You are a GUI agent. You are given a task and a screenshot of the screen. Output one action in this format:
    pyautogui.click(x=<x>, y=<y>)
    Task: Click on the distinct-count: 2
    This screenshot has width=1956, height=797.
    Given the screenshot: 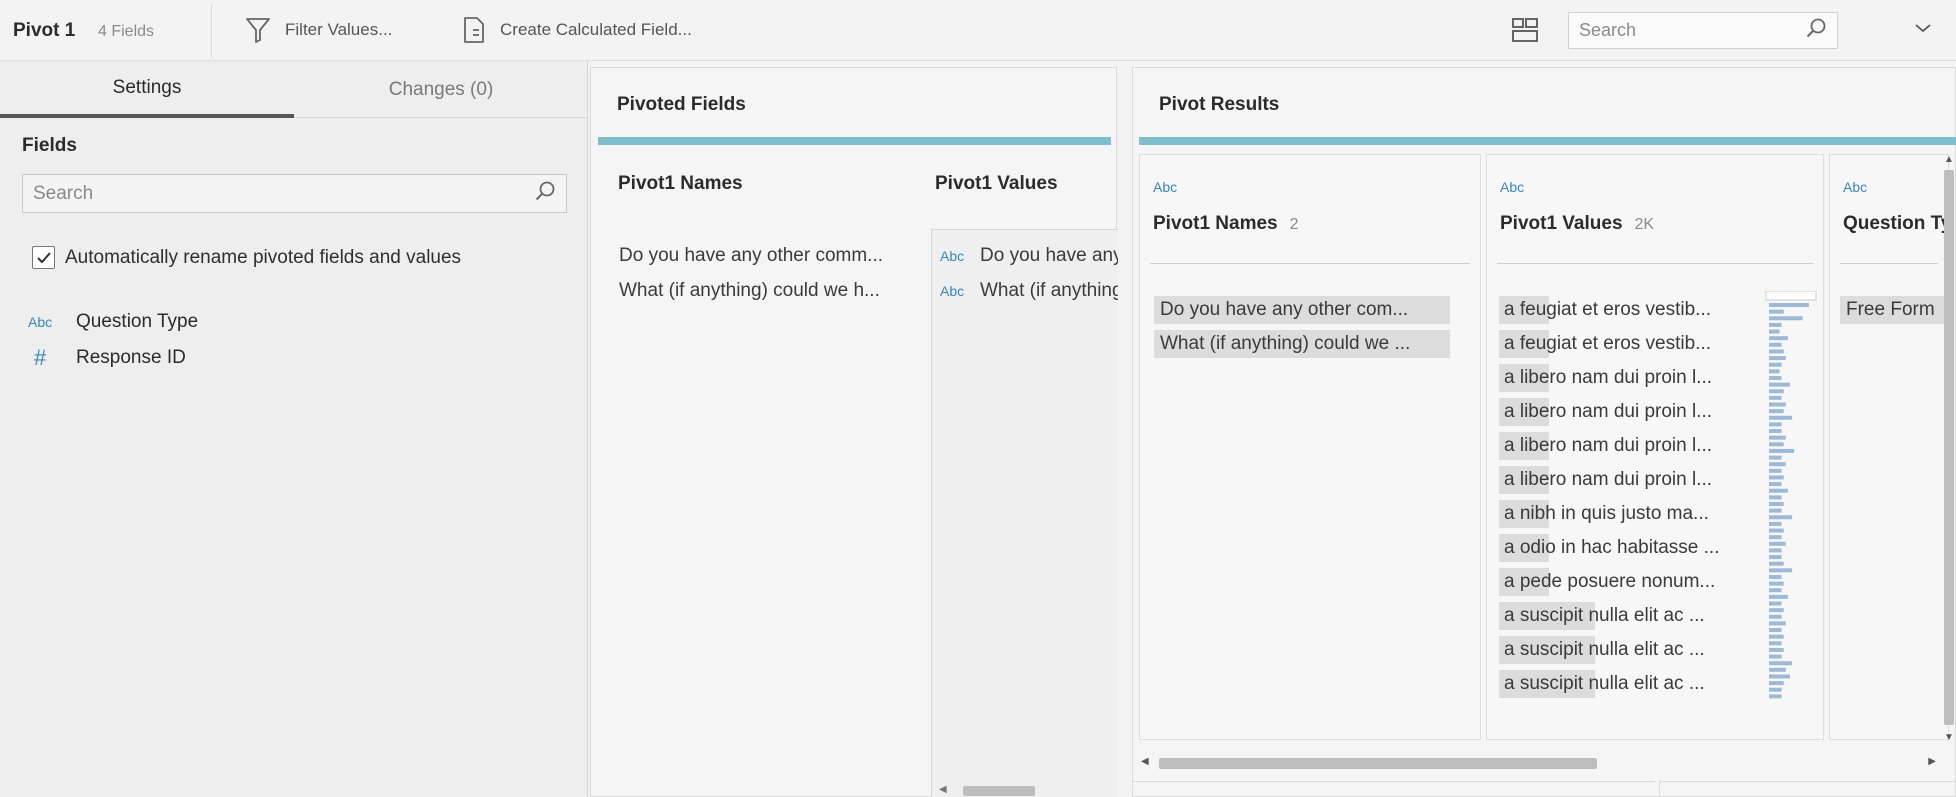 What is the action you would take?
    pyautogui.click(x=1294, y=224)
    